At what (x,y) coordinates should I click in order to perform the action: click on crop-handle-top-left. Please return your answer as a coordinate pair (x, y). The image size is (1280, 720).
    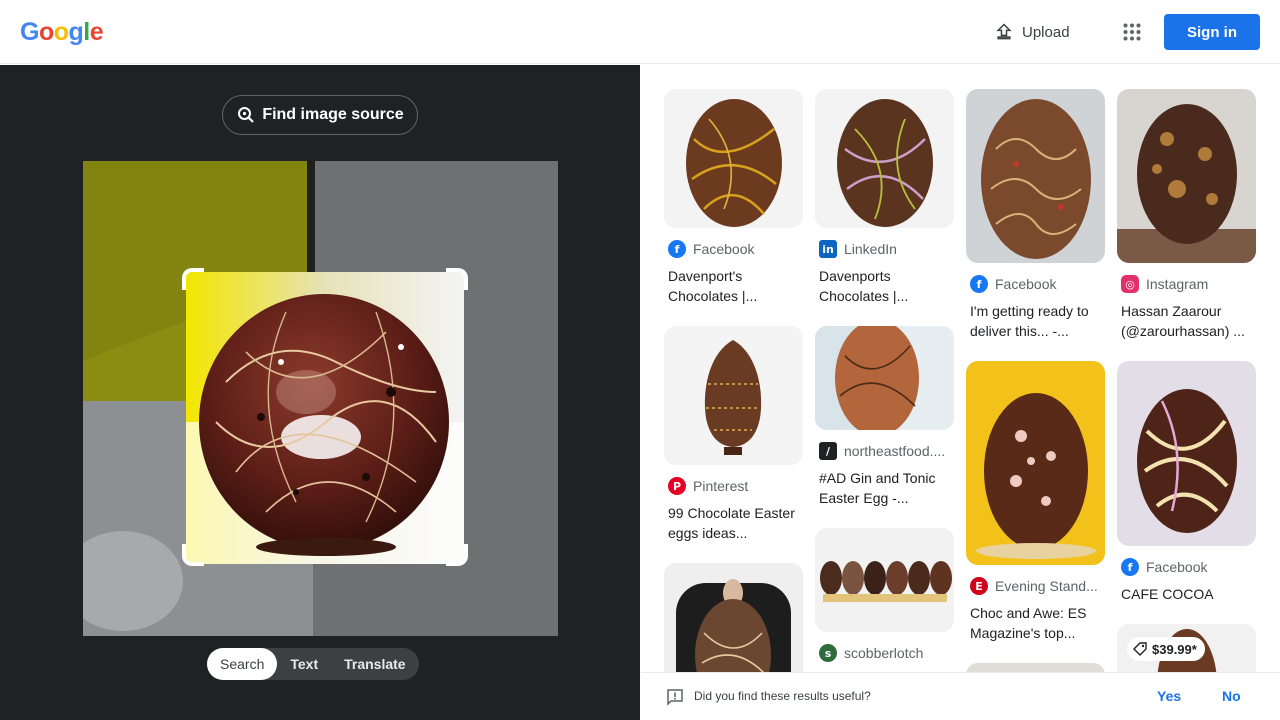
    Looking at the image, I should click on (193, 279).